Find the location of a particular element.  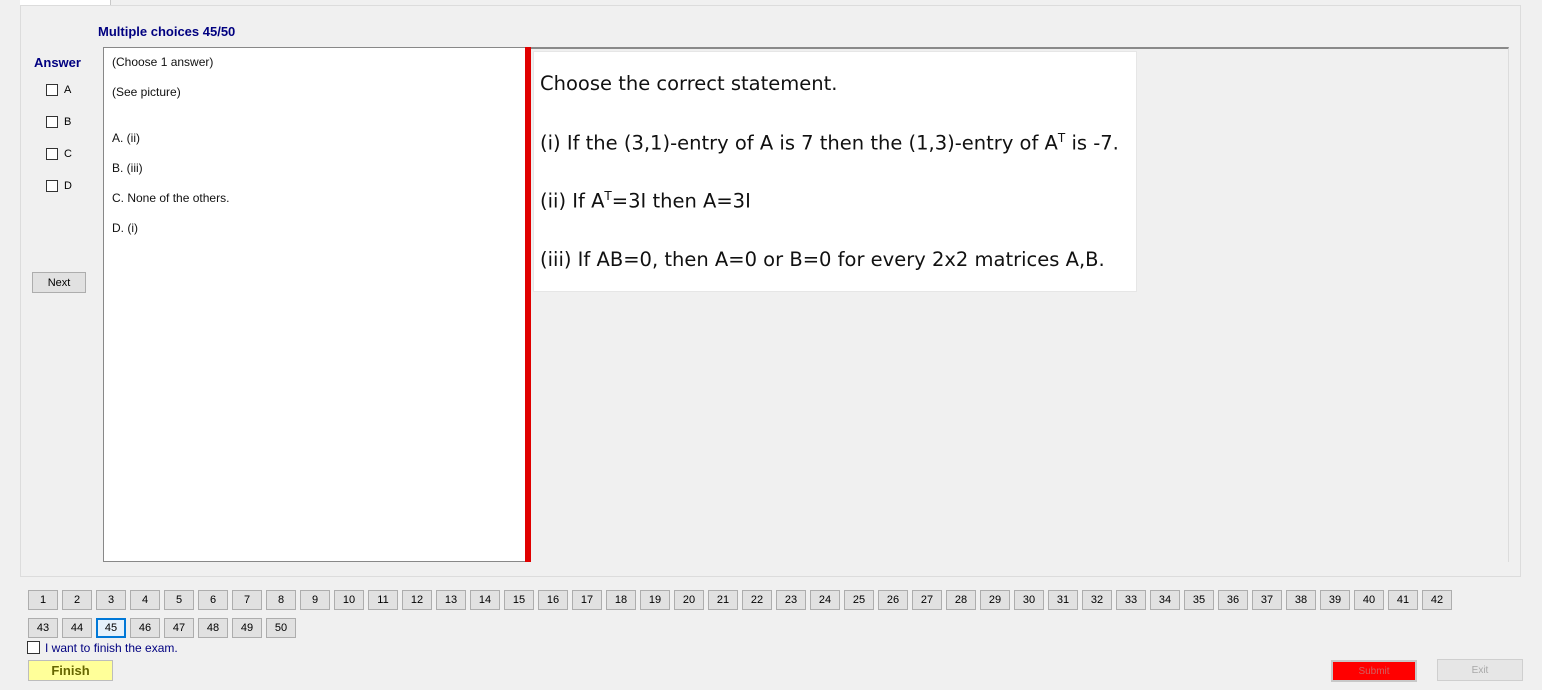

question-nav-button-2: 2 is located at coordinates (77, 600).